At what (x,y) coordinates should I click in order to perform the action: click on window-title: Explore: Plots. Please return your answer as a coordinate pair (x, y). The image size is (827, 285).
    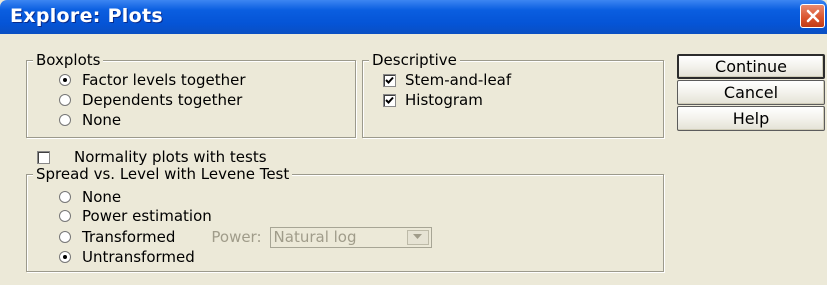
    Looking at the image, I should click on (86, 16).